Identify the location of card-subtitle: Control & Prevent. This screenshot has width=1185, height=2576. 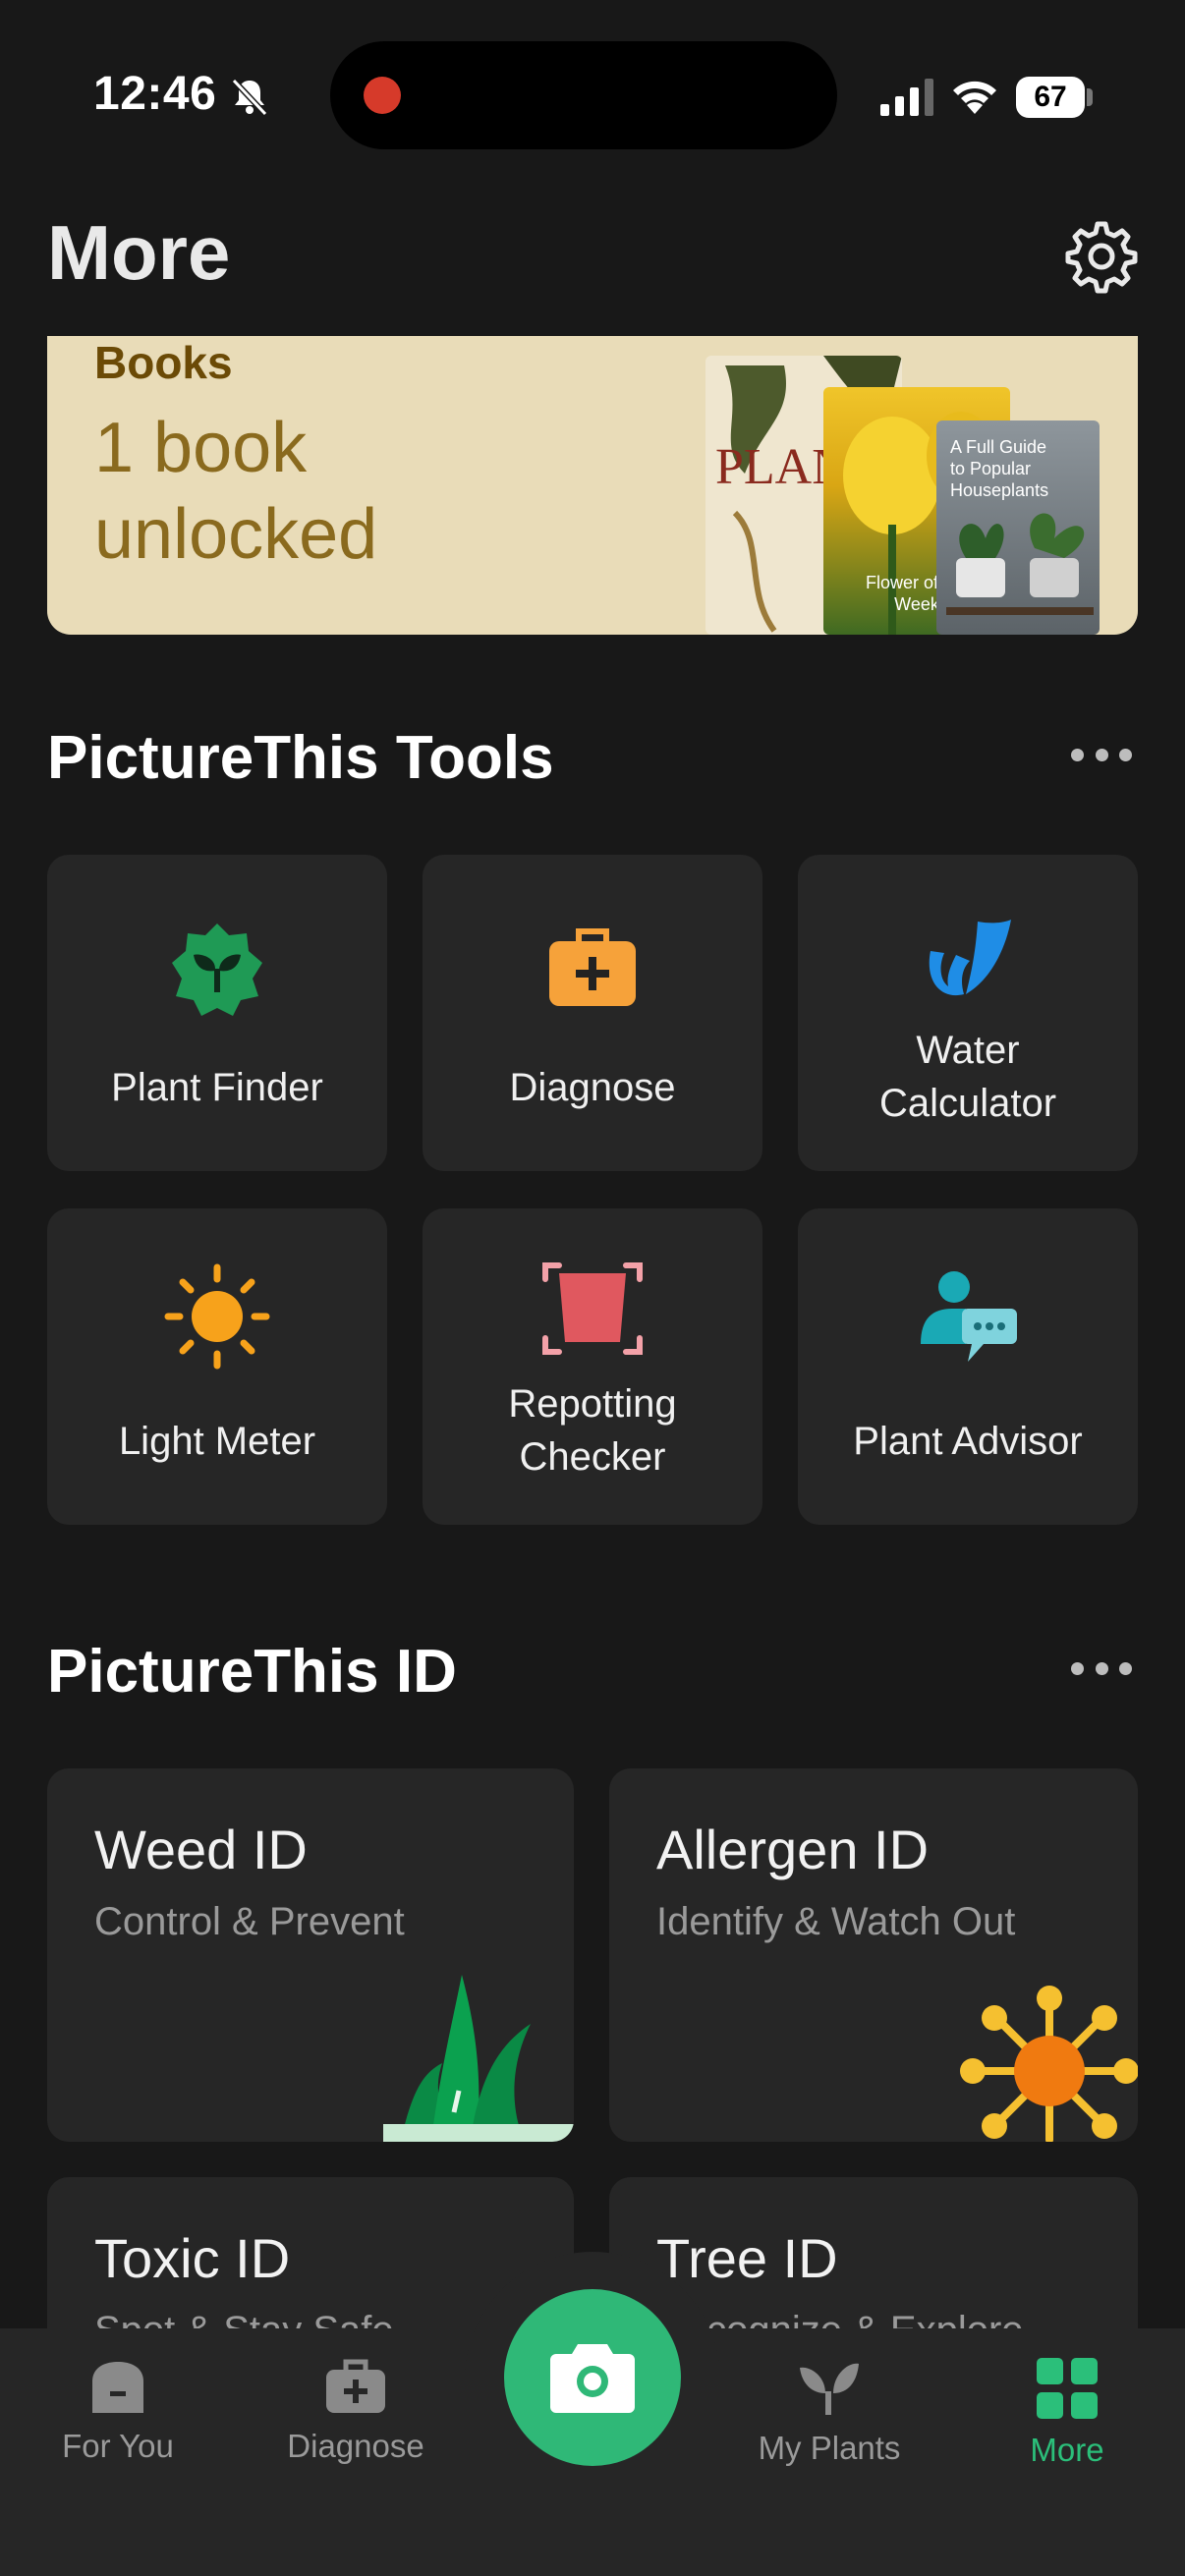
(250, 1921).